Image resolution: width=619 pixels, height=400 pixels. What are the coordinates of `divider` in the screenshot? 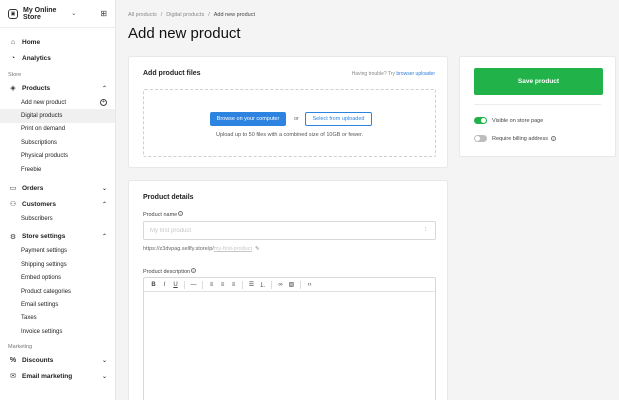 It's located at (537, 104).